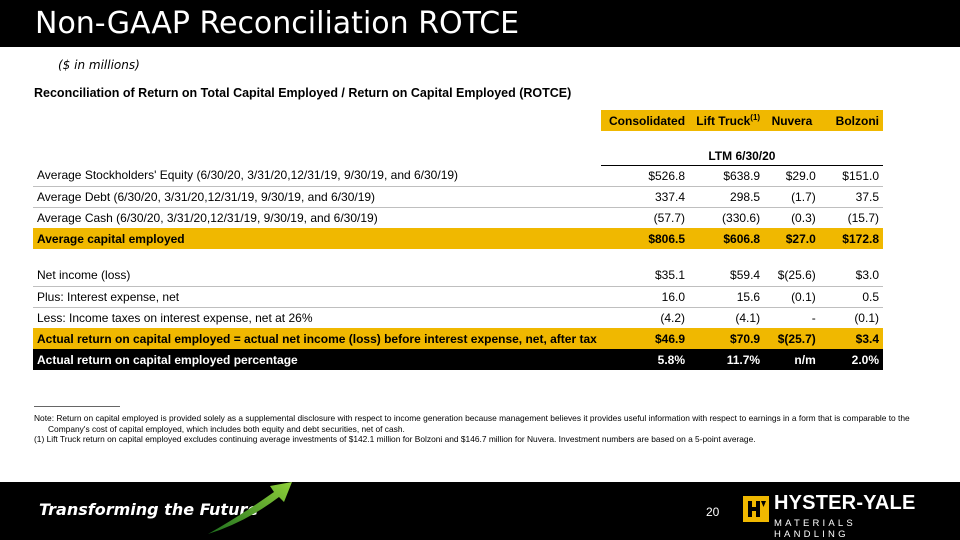 This screenshot has width=960, height=540. I want to click on swoosh-arrow-icon, so click(250, 508).